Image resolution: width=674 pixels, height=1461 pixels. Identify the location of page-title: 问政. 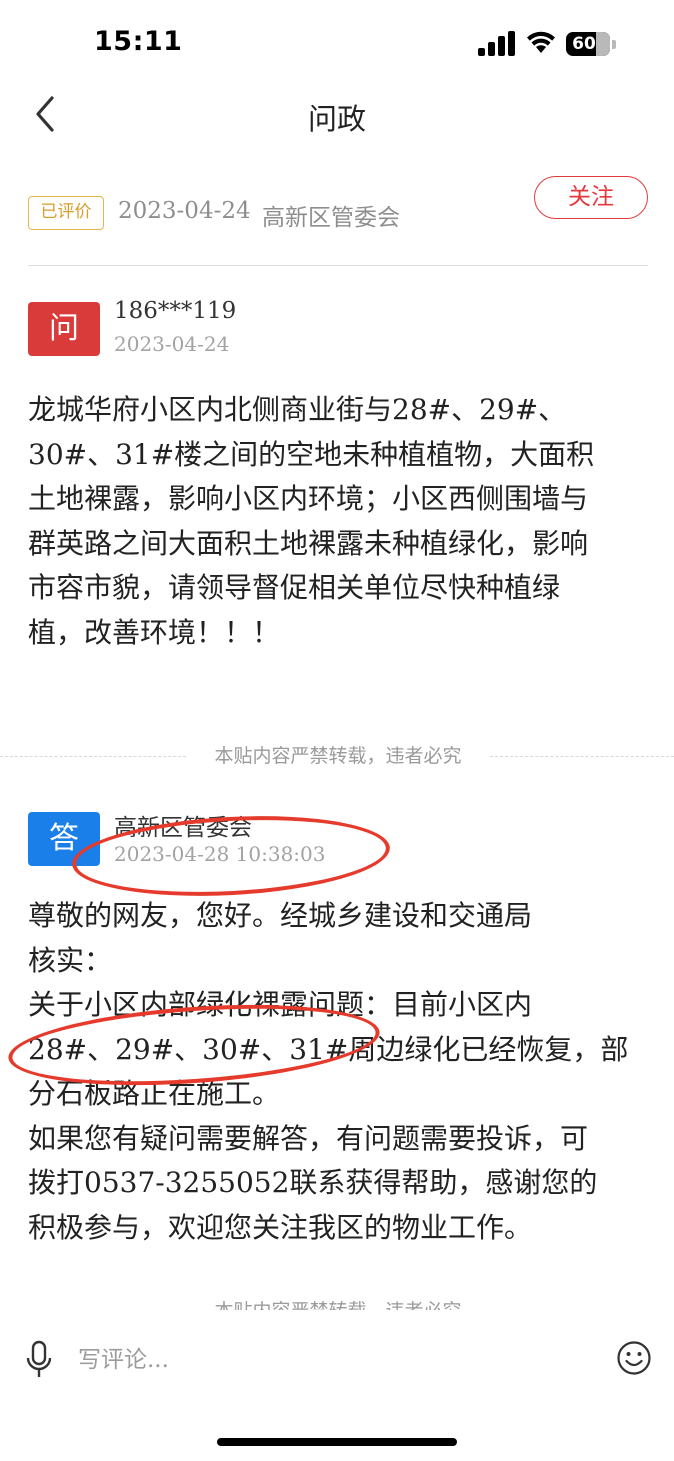
(336, 119).